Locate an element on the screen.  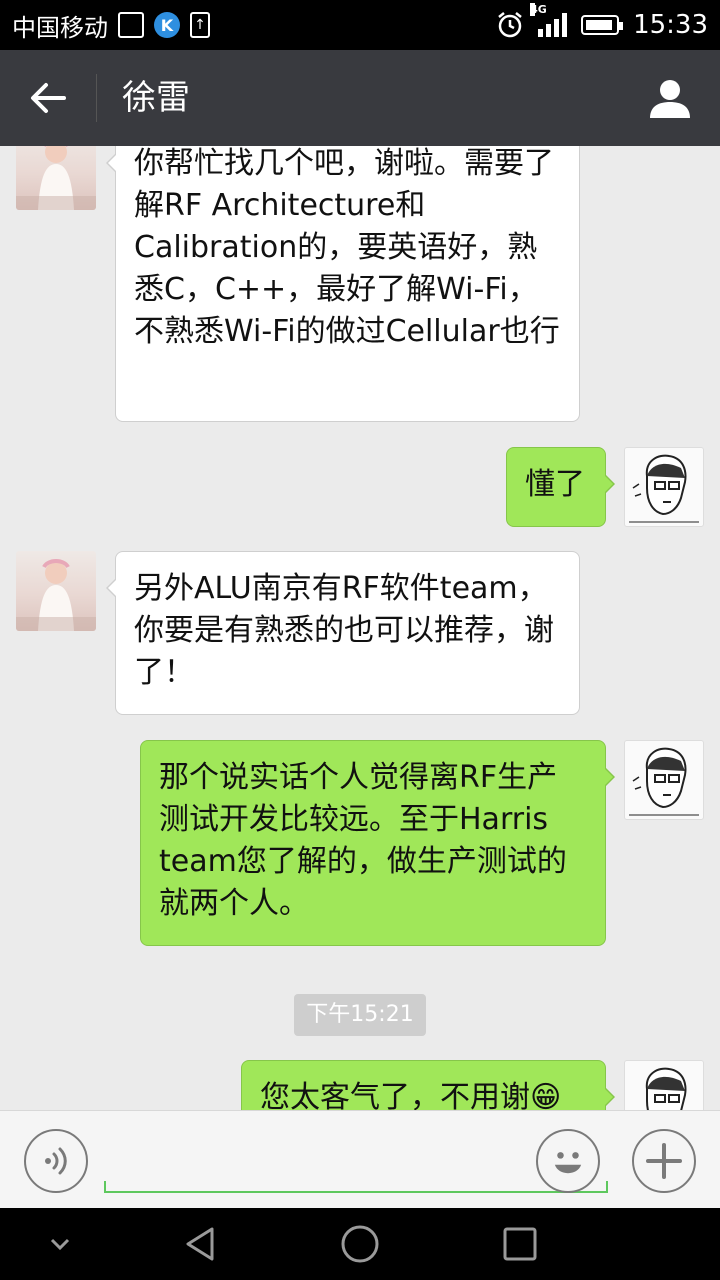
nav-back-button is located at coordinates (200, 1244).